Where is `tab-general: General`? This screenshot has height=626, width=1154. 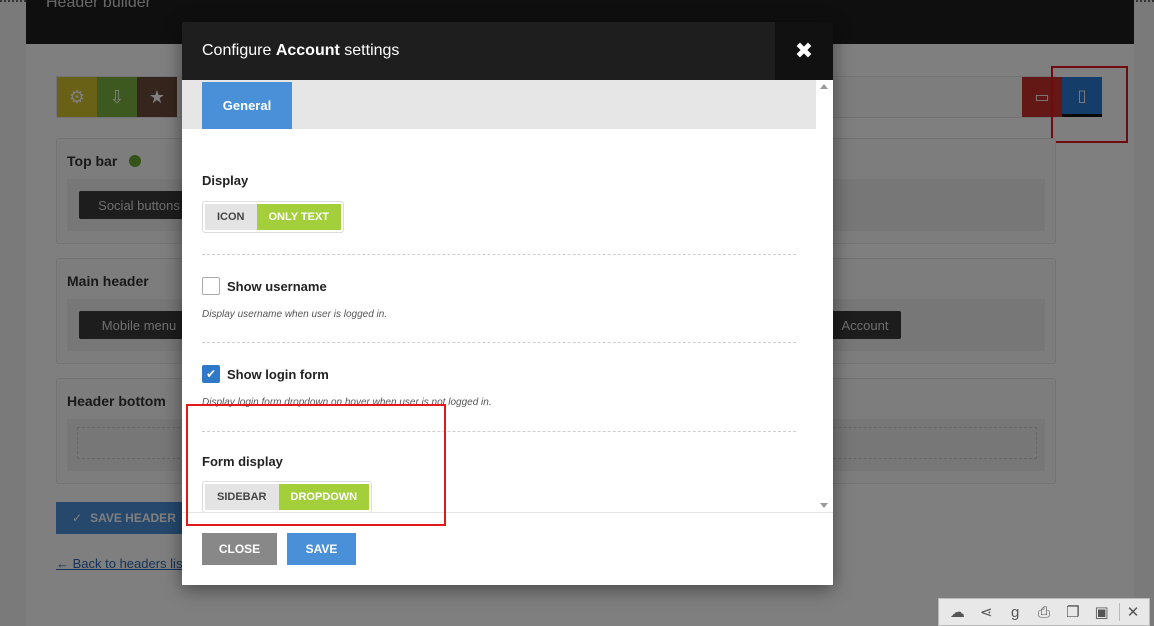 tab-general: General is located at coordinates (247, 105).